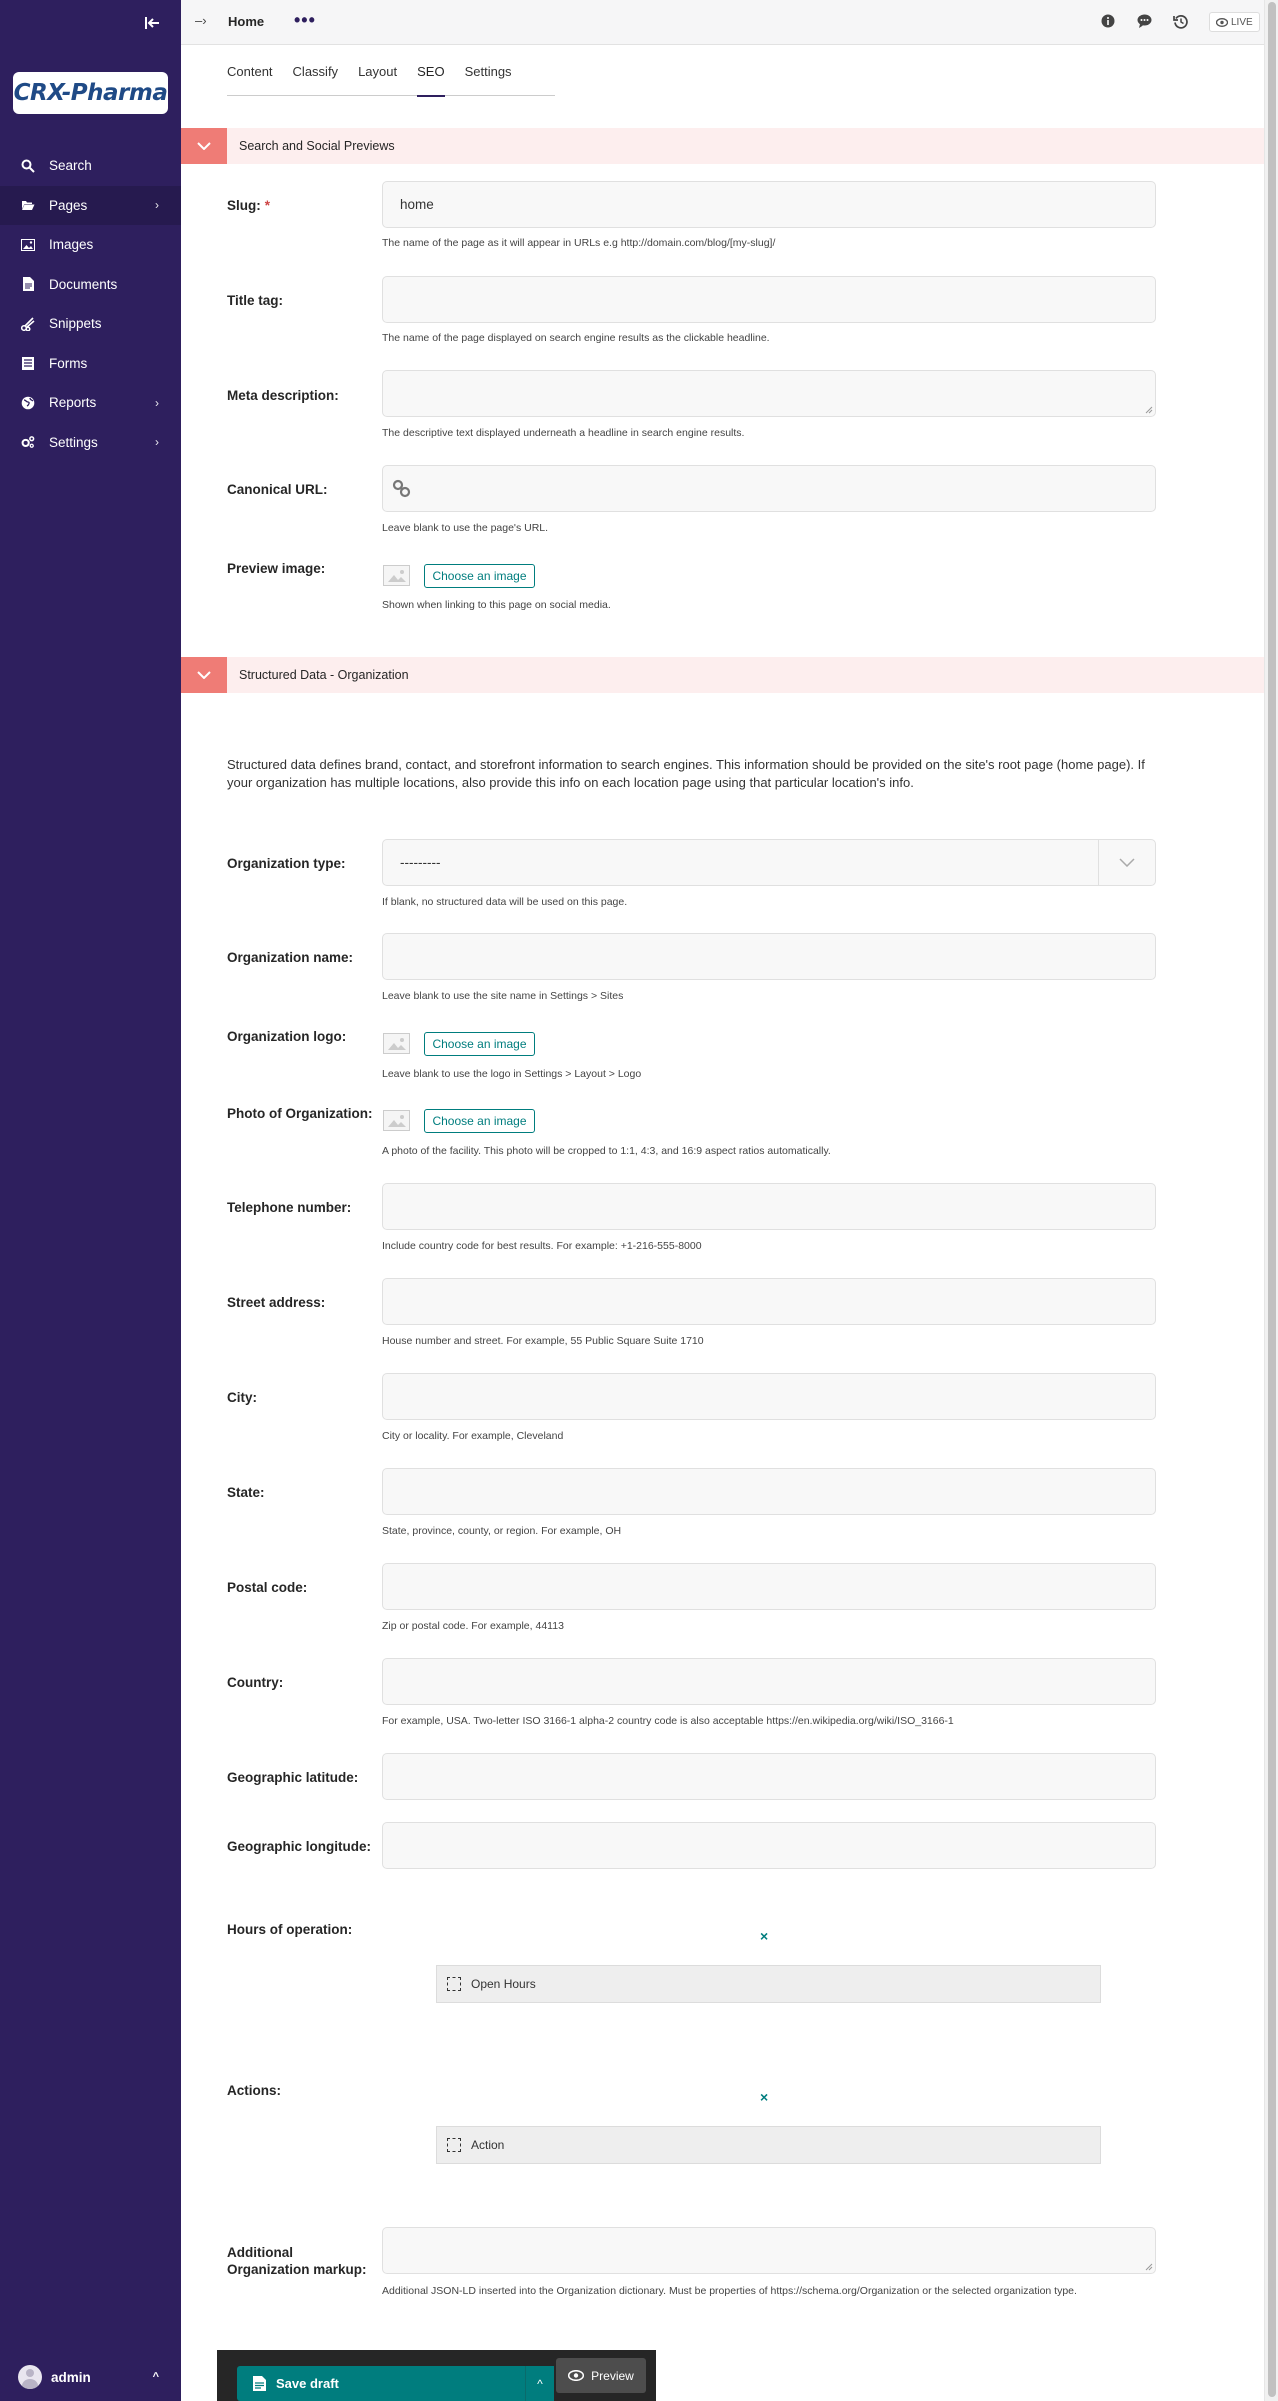  What do you see at coordinates (152, 23) in the screenshot?
I see `collapse-sidebar-icon` at bounding box center [152, 23].